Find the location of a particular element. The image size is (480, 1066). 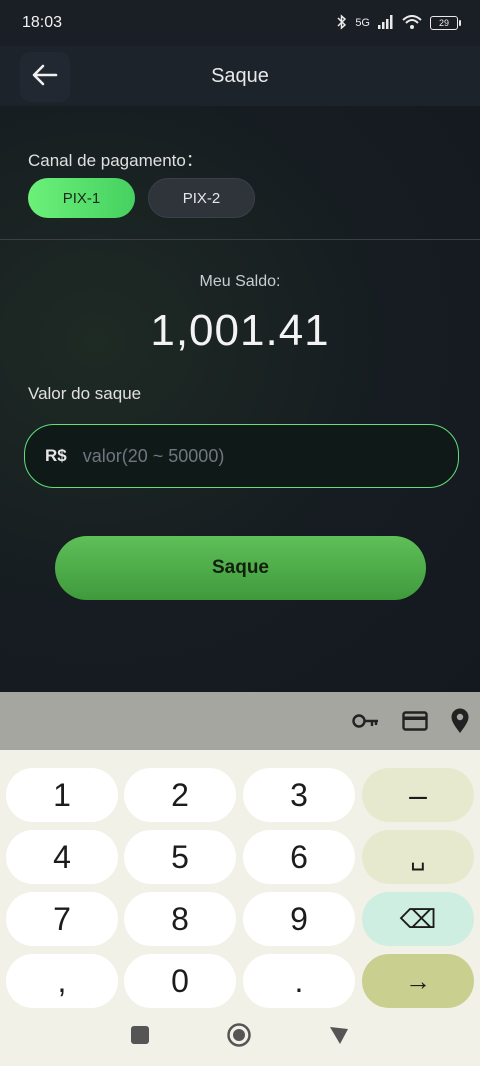

channel-option-pix-1: PIX-1 is located at coordinates (81, 198).